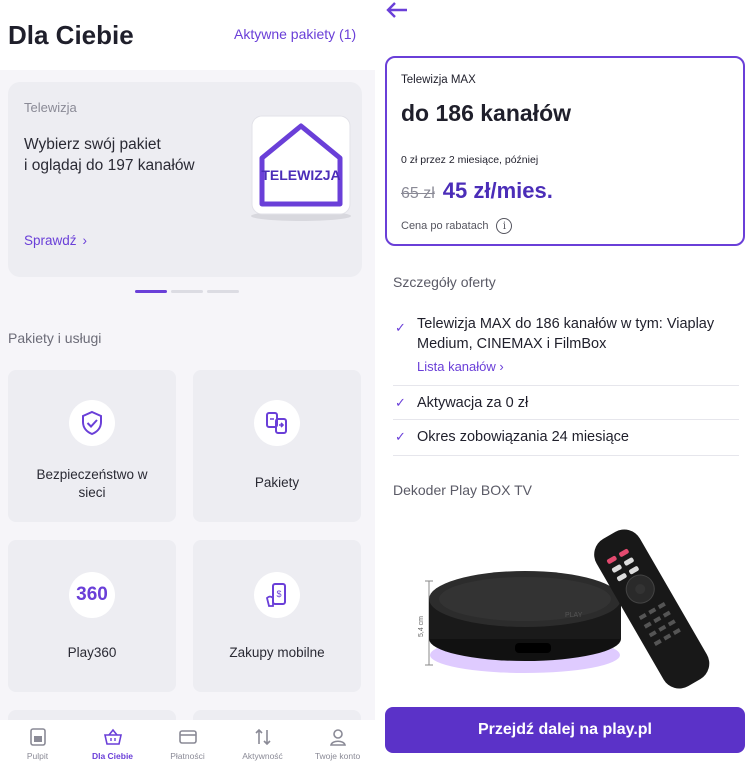 The image size is (750, 768). I want to click on tv-badge-text: TELEWIZJA, so click(300, 175).